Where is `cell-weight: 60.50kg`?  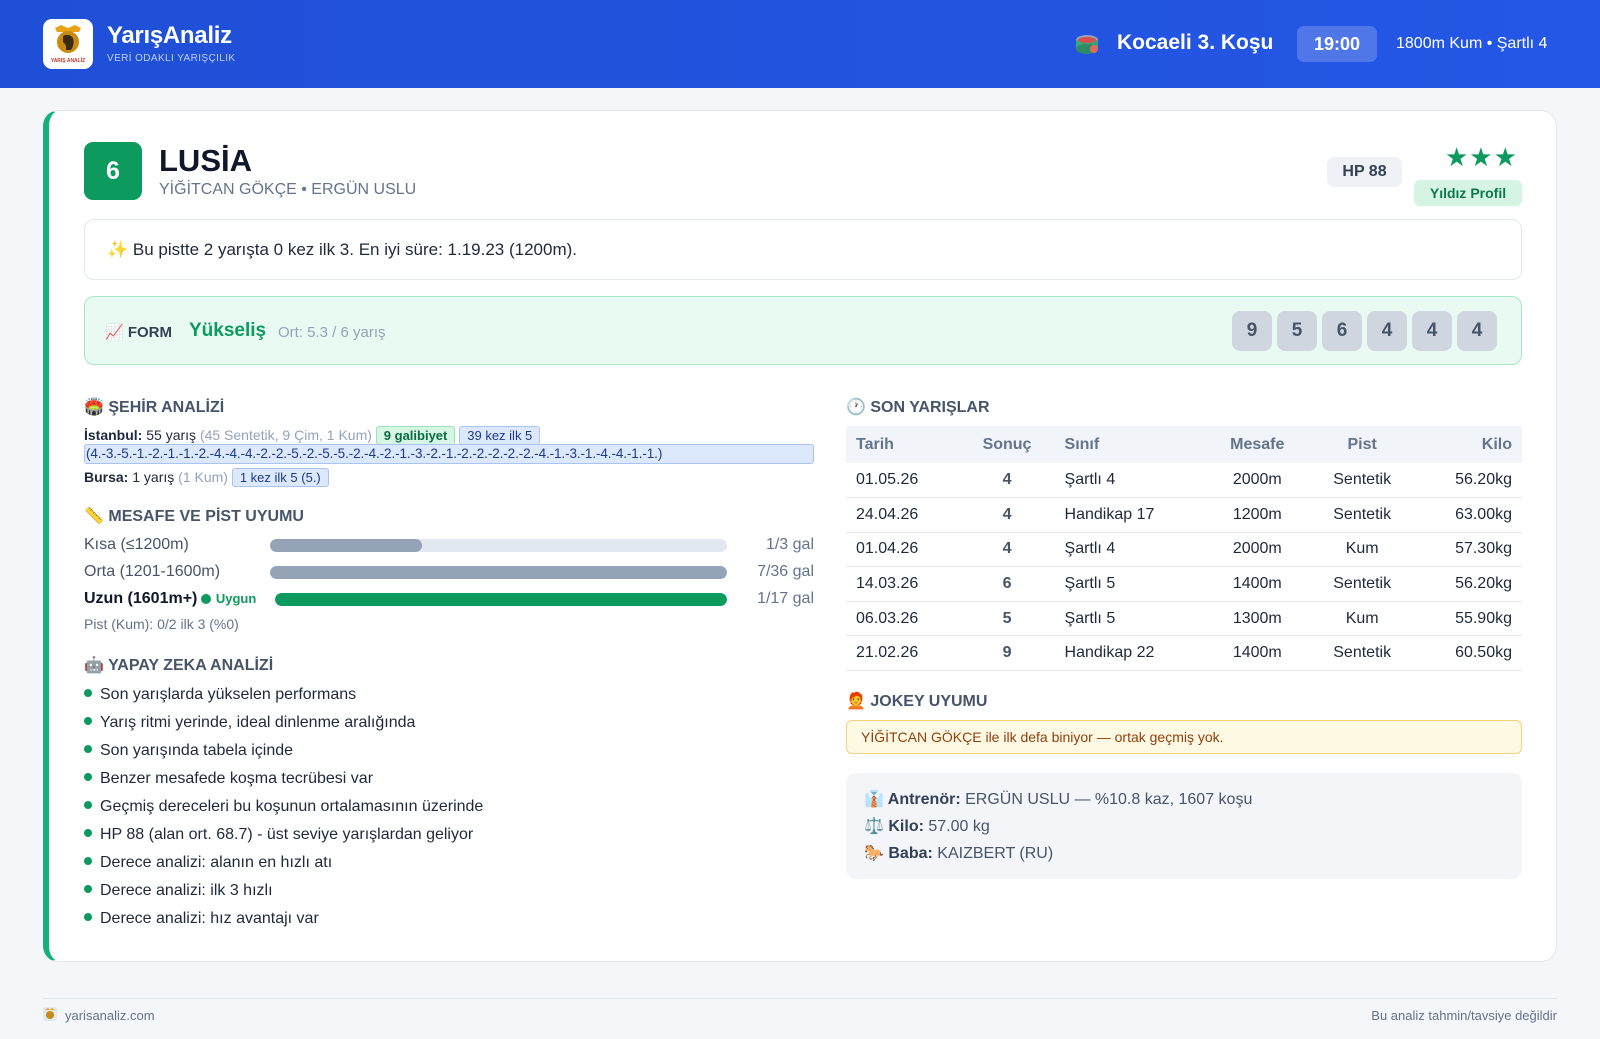 cell-weight: 60.50kg is located at coordinates (1468, 653).